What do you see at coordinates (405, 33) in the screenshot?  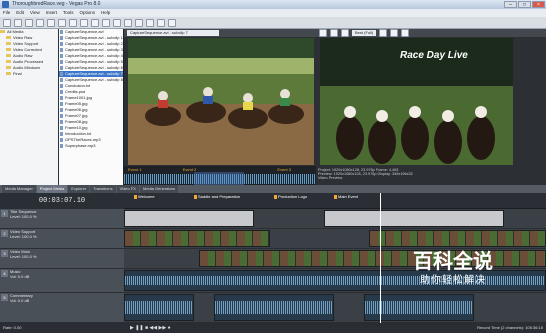 I see `save-snapshot-icon` at bounding box center [405, 33].